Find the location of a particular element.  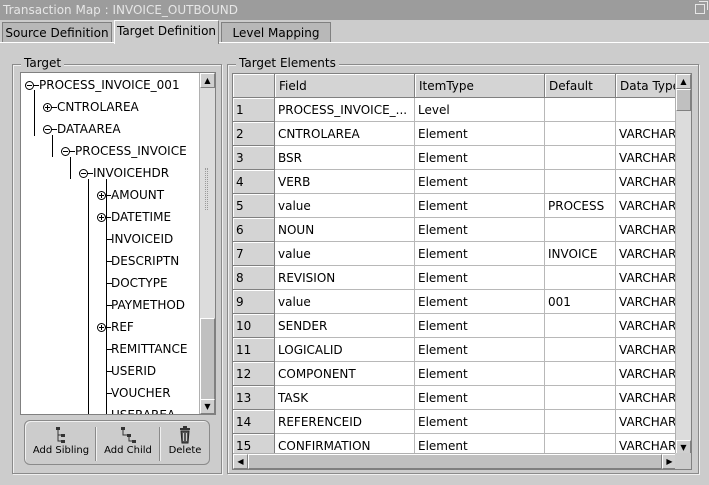

field-cell: VERB is located at coordinates (345, 182).